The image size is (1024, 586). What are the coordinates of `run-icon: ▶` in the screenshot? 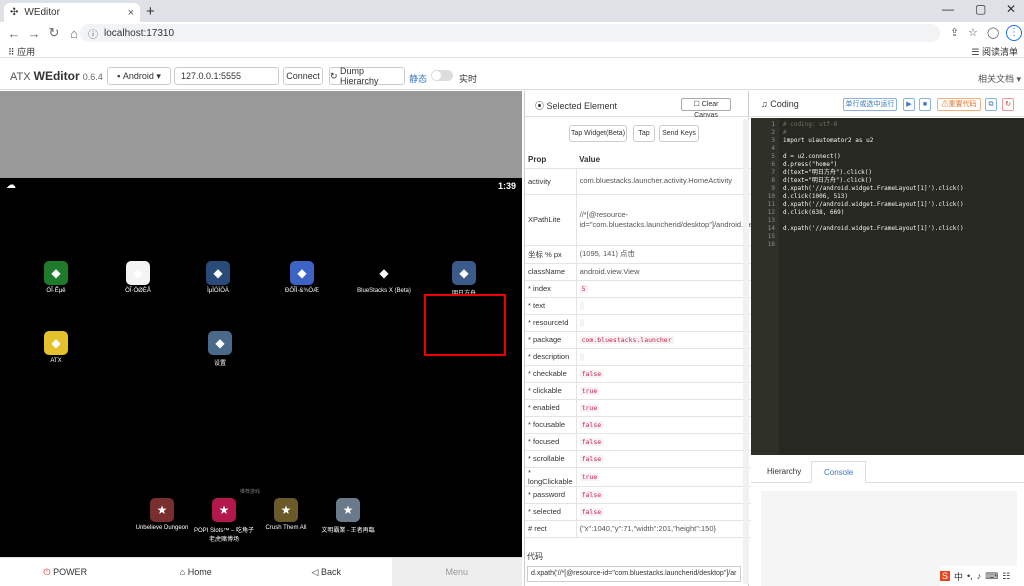 It's located at (909, 104).